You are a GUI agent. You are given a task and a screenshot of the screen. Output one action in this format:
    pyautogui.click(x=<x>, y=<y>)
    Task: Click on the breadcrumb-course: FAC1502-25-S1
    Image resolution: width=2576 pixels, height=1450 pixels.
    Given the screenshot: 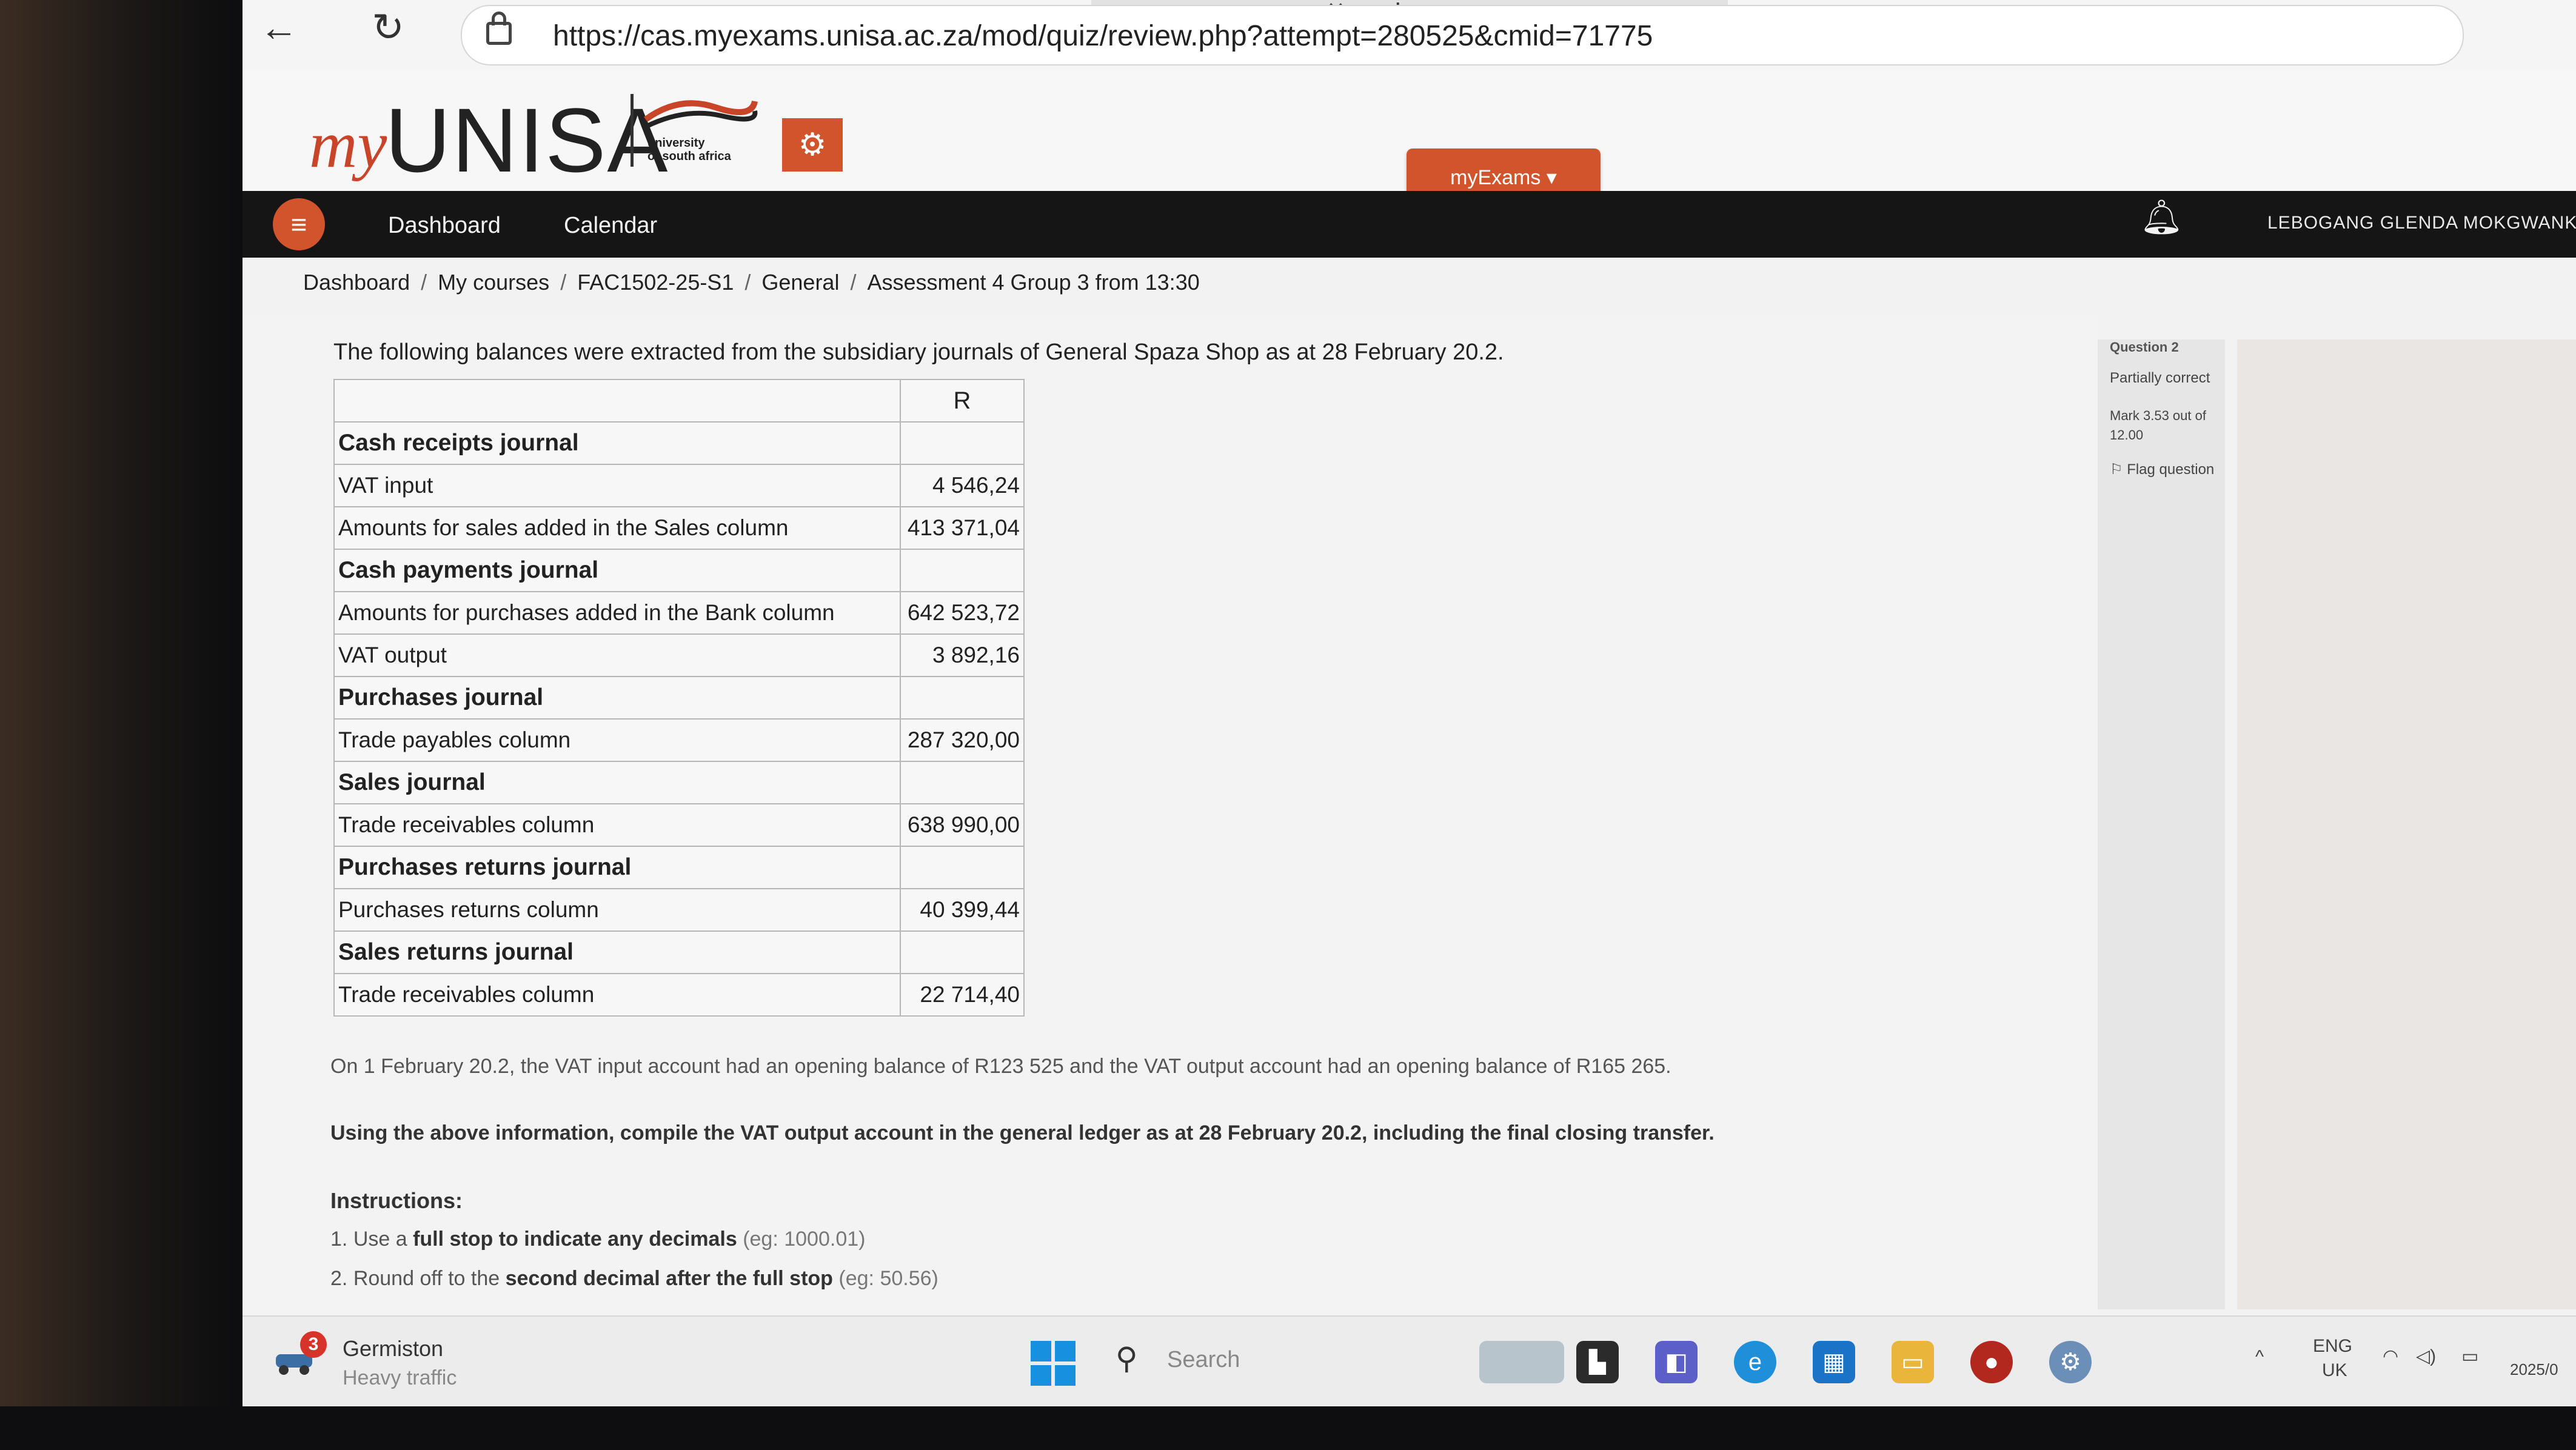 What is the action you would take?
    pyautogui.click(x=655, y=282)
    